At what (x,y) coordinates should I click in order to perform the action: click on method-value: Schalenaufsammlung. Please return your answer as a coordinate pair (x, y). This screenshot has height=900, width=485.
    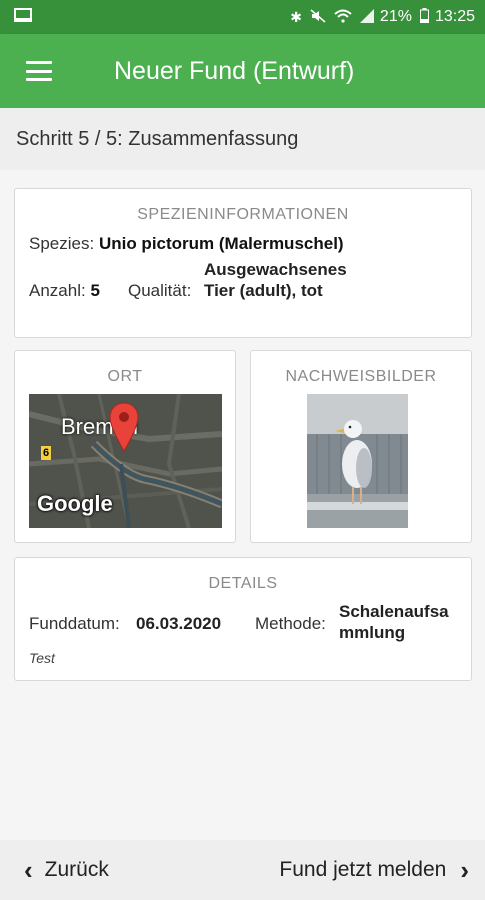
    Looking at the image, I should click on (394, 622).